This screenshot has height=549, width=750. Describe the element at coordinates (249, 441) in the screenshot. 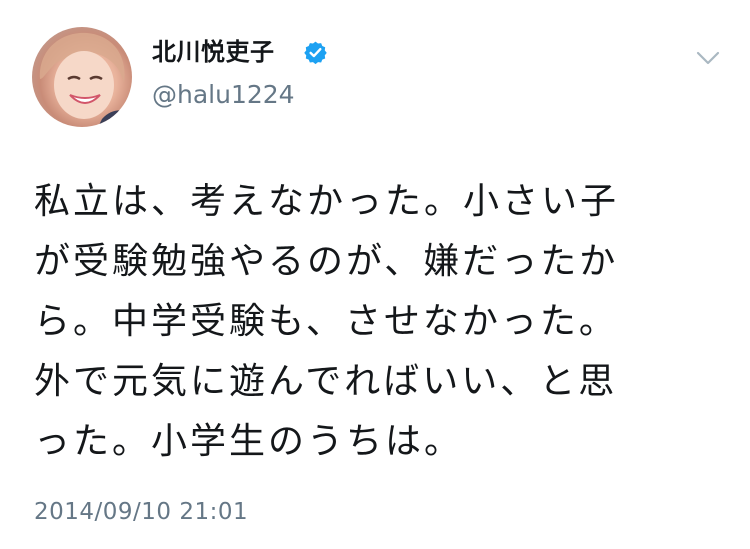

I see `tweet-text-line: った。小学生のうちは。` at that location.